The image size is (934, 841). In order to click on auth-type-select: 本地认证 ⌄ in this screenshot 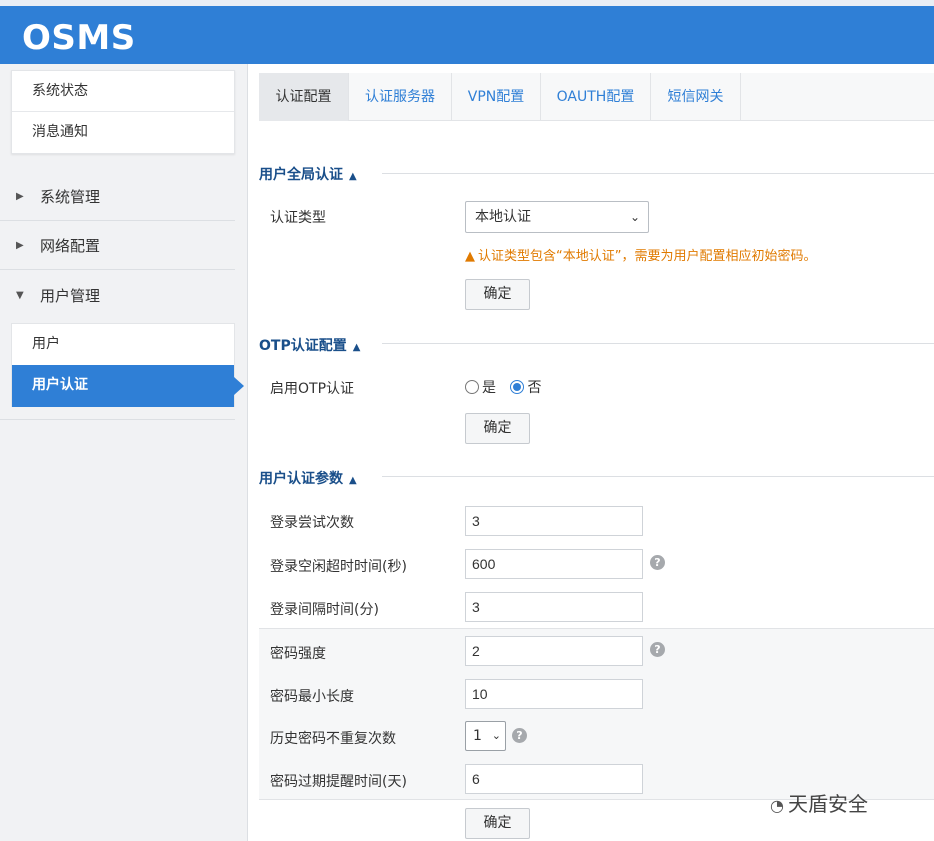, I will do `click(557, 217)`.